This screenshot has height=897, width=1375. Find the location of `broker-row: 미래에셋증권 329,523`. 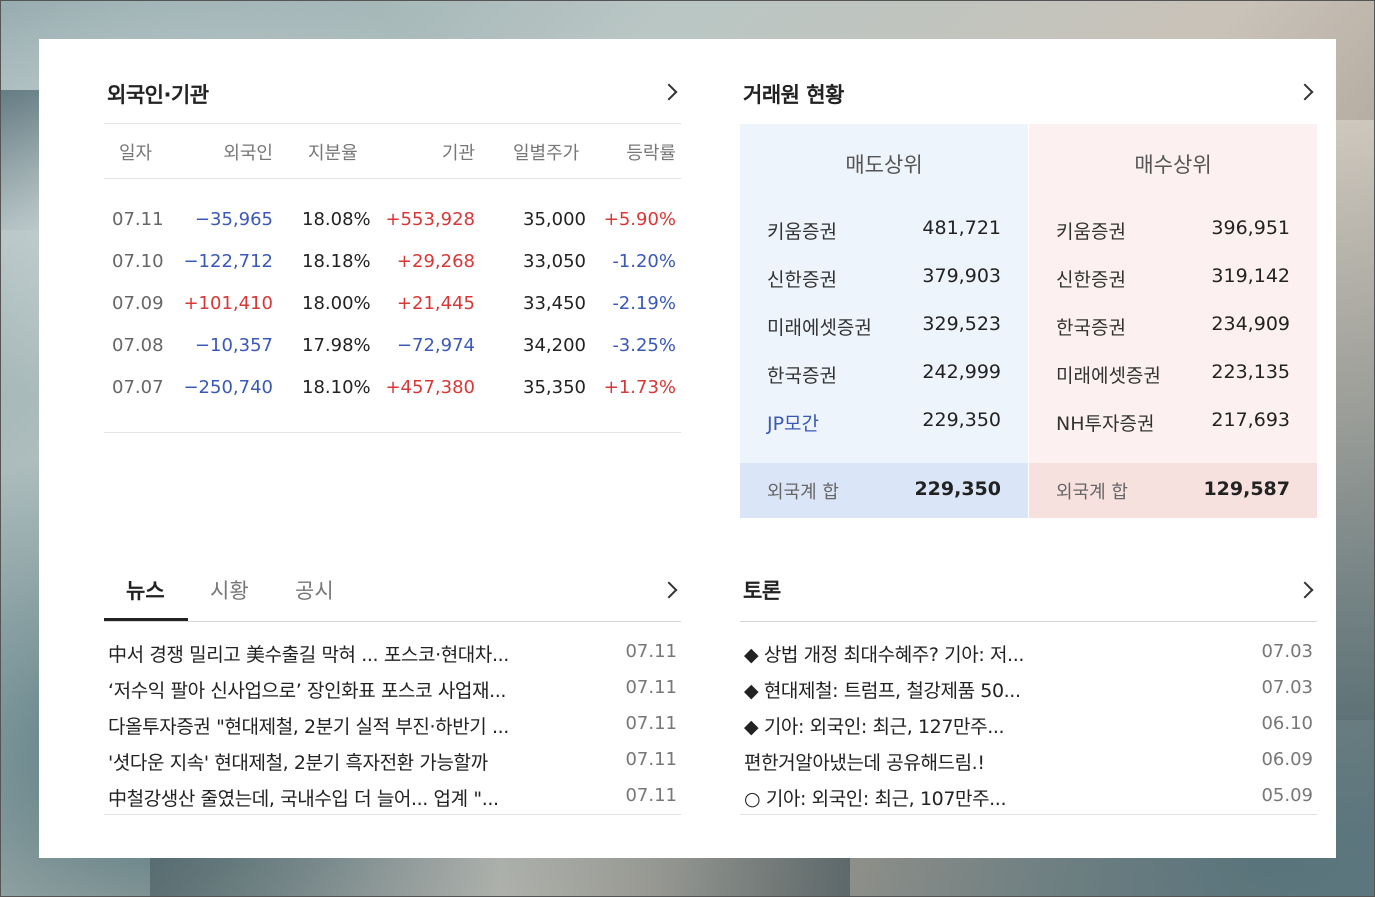

broker-row: 미래에셋증권 329,523 is located at coordinates (884, 329).